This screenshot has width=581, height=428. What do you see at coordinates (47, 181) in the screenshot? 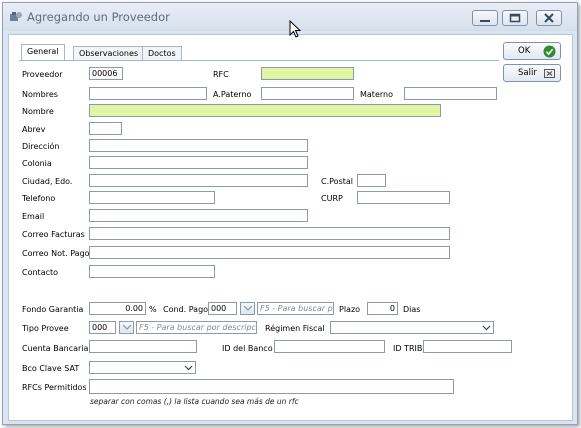
I see `ciudad-label: Ciudad, Edo.` at bounding box center [47, 181].